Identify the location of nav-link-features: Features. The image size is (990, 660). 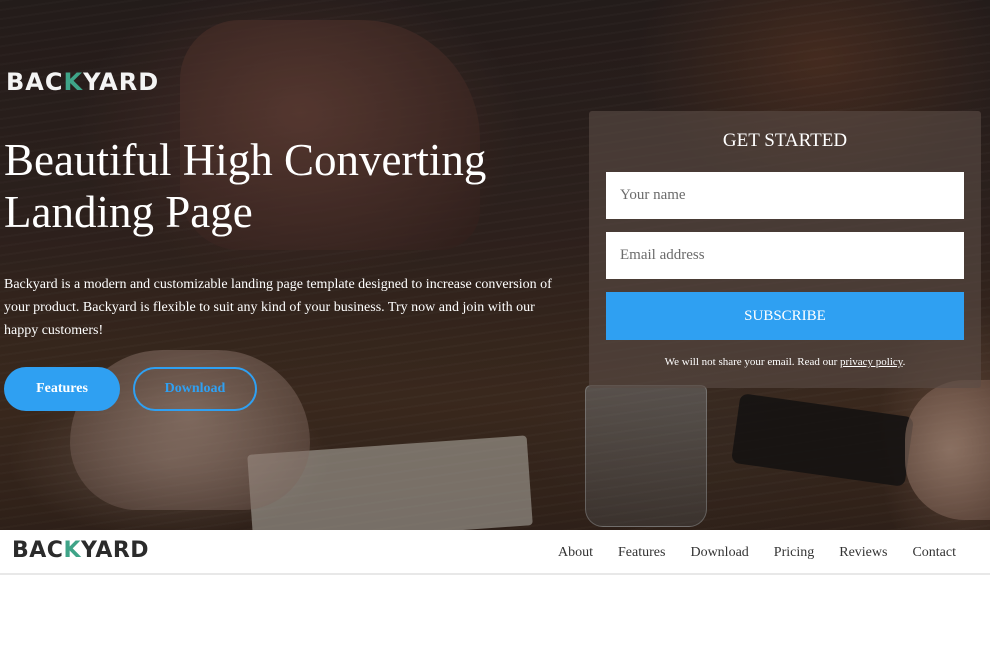
(641, 552).